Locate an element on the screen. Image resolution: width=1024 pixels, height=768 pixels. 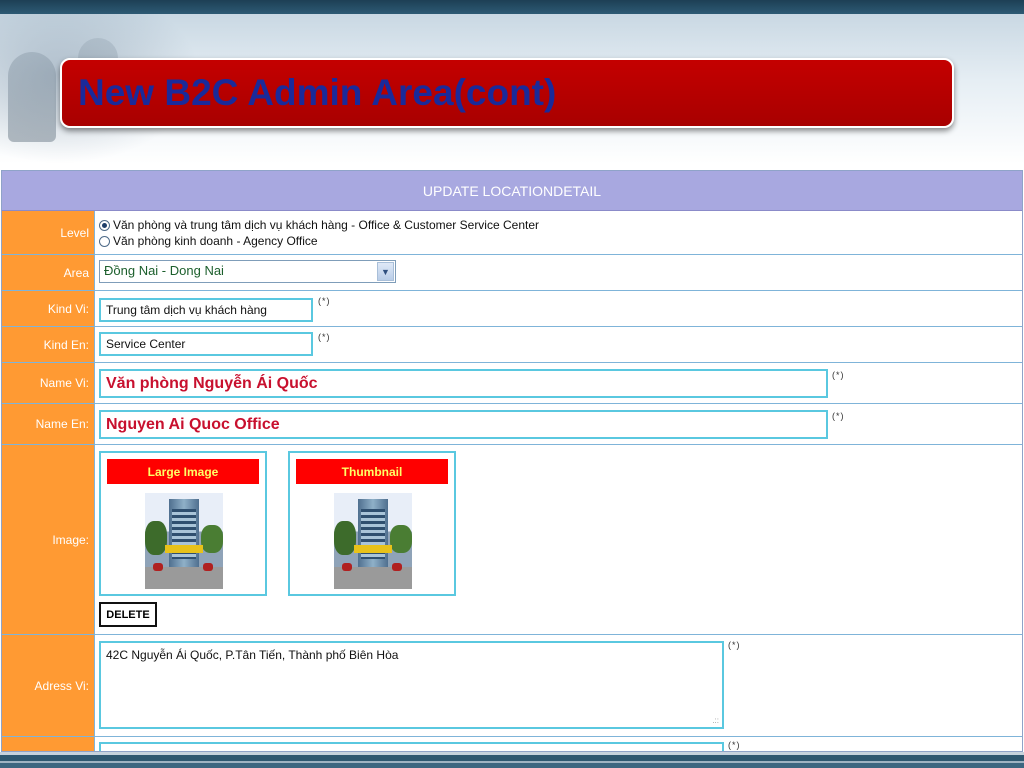
row-adress-en: (*) is located at coordinates (512, 744).